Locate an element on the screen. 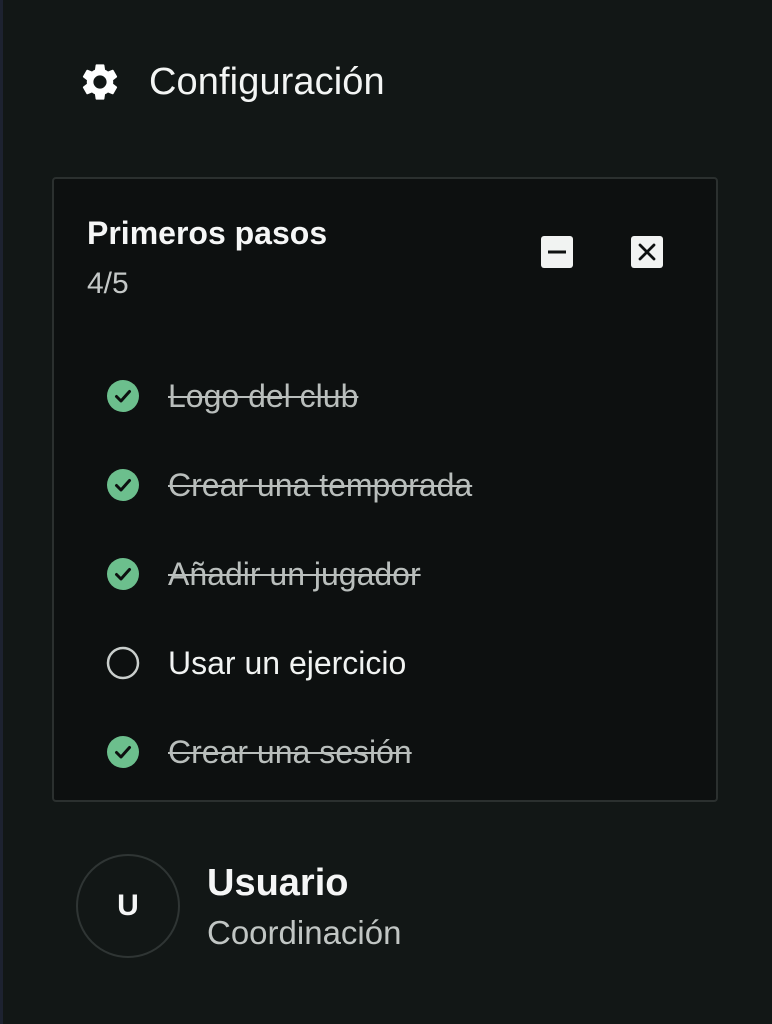 The image size is (772, 1024). empty-circle-icon is located at coordinates (123, 662).